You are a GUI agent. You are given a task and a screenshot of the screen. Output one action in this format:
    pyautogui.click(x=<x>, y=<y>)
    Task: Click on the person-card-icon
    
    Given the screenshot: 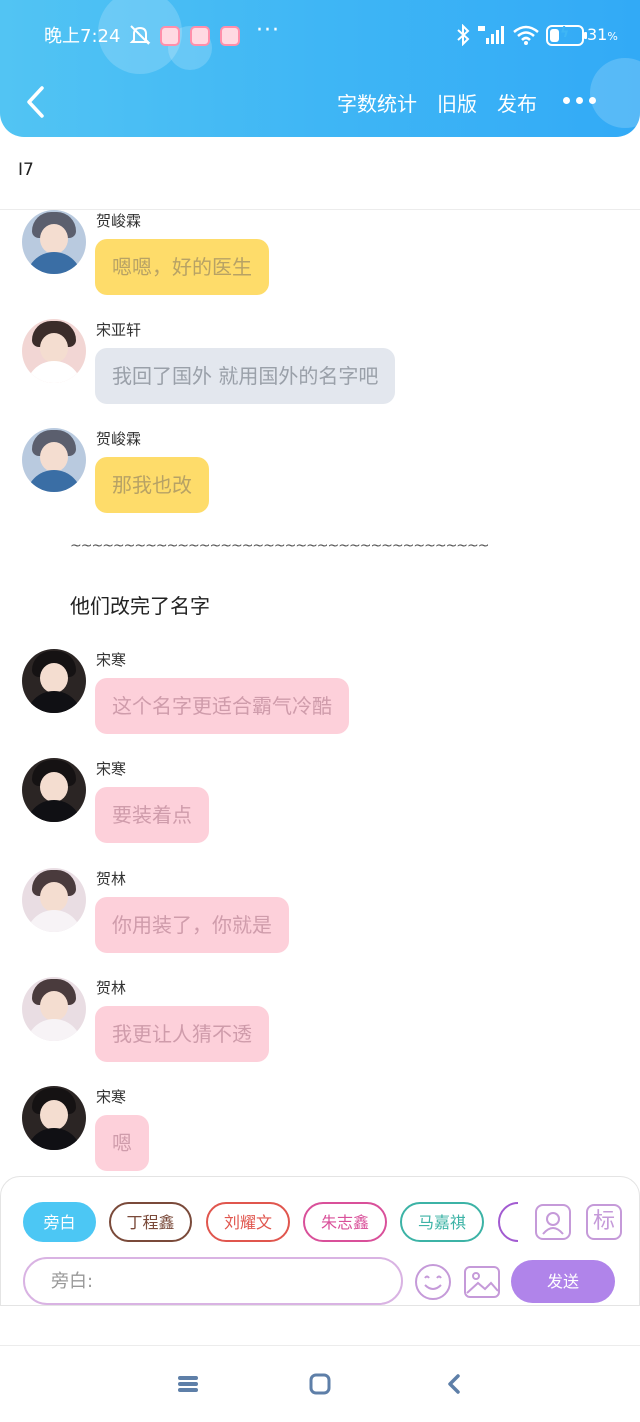 What is the action you would take?
    pyautogui.click(x=553, y=1222)
    